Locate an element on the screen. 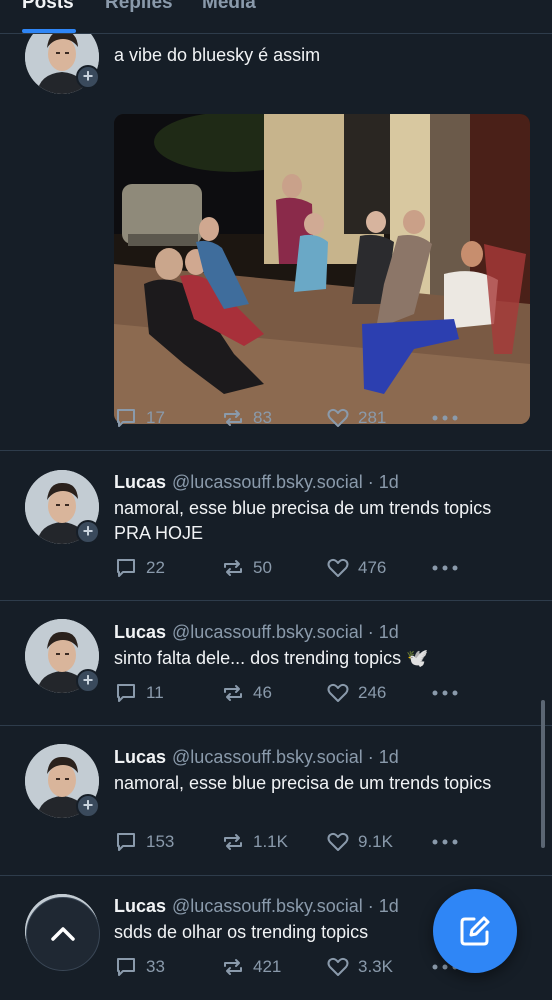 The height and width of the screenshot is (1000, 552). profile-tabs: Posts Replies Media is located at coordinates (276, 17).